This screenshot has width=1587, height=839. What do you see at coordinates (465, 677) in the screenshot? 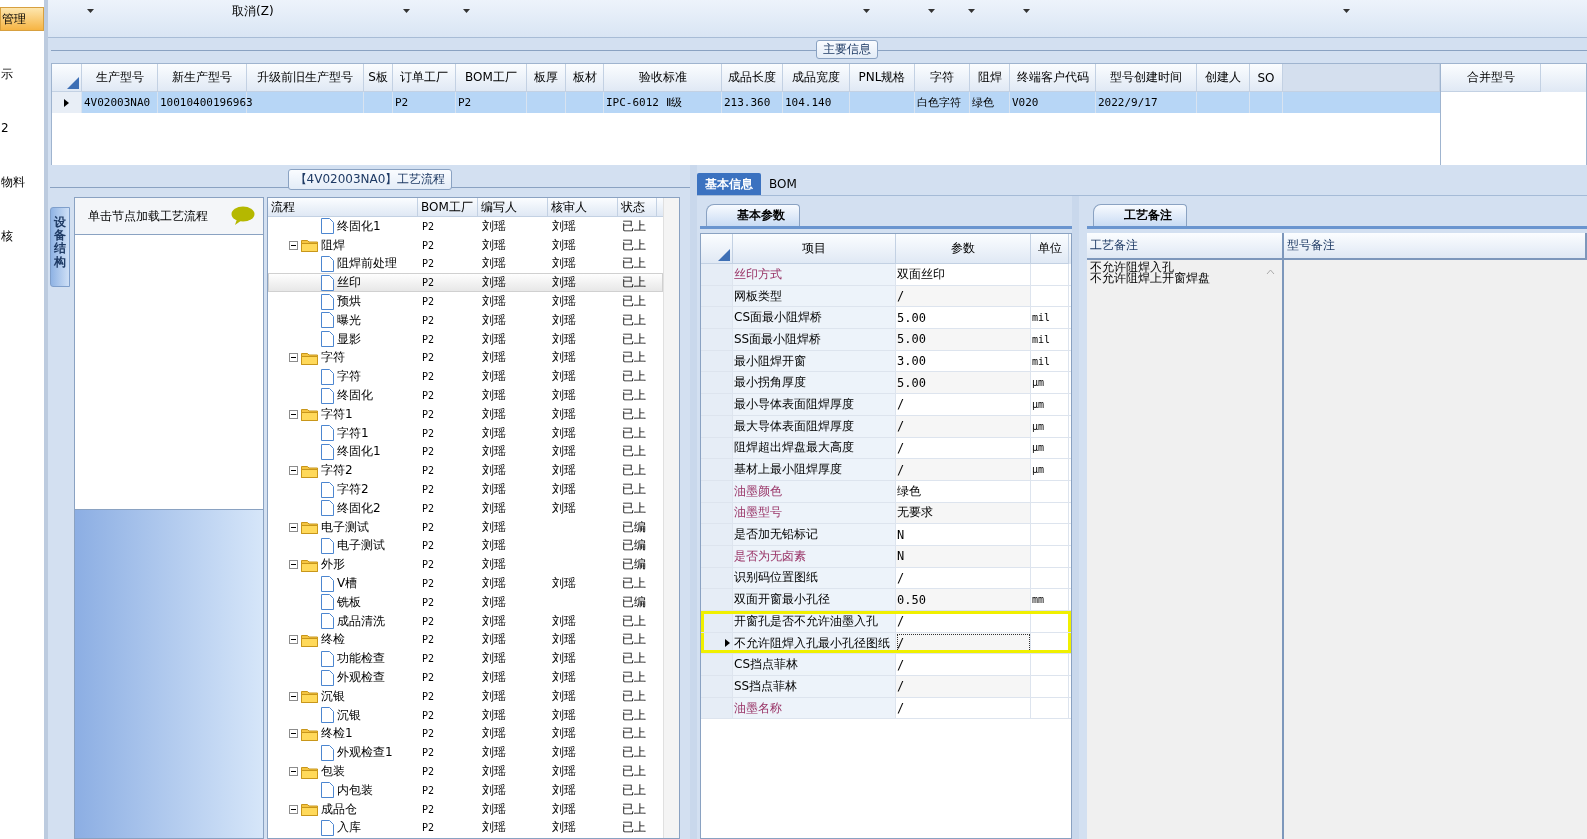
I see `tree-row: 外观检查 P2 刘瑶 刘瑶 已上` at bounding box center [465, 677].